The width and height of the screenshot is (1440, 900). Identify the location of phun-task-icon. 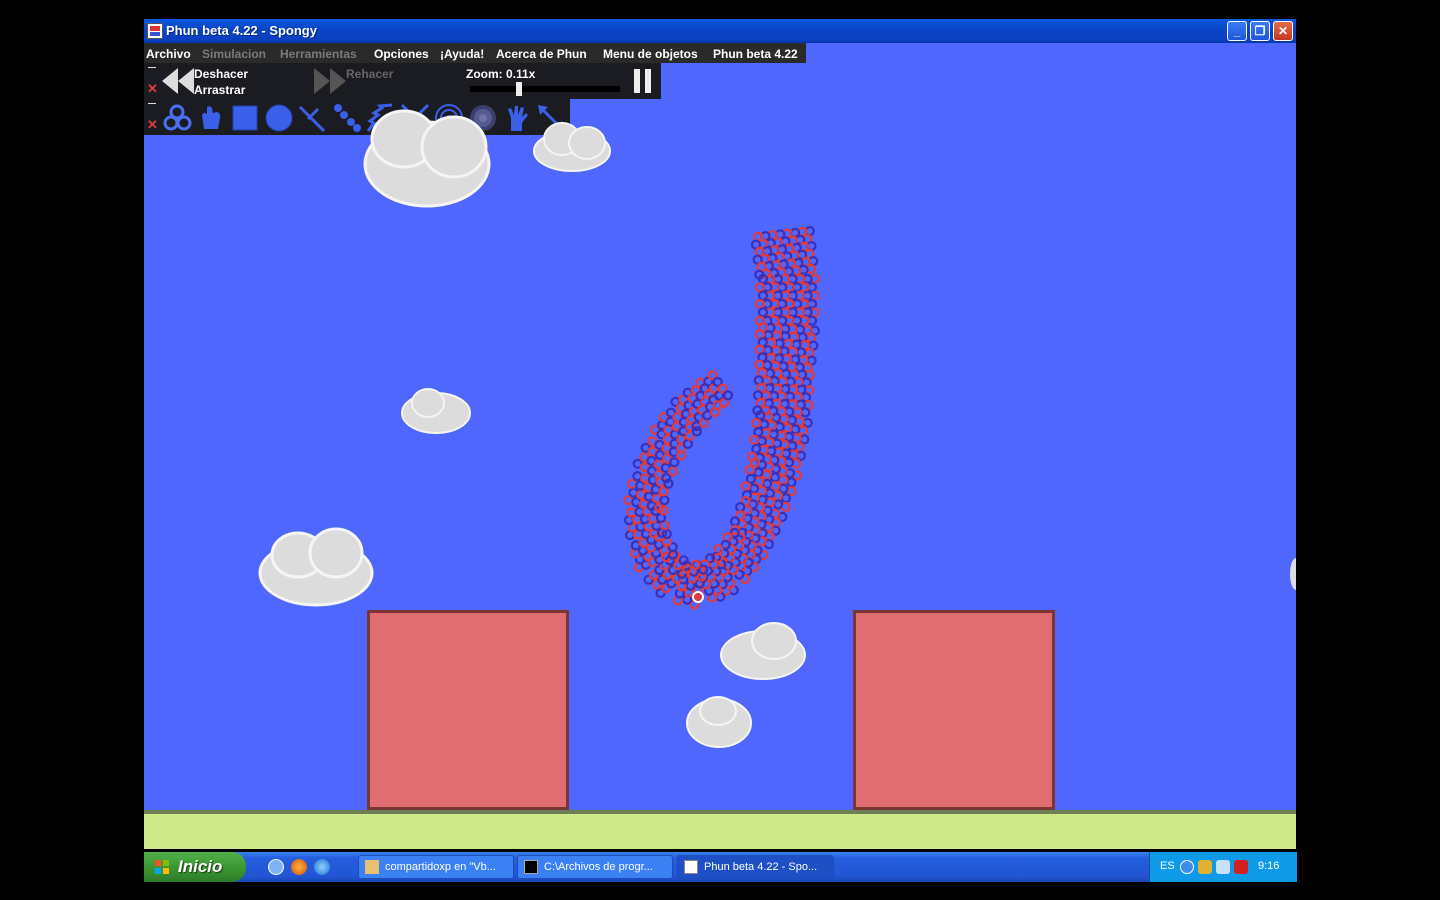
(691, 867).